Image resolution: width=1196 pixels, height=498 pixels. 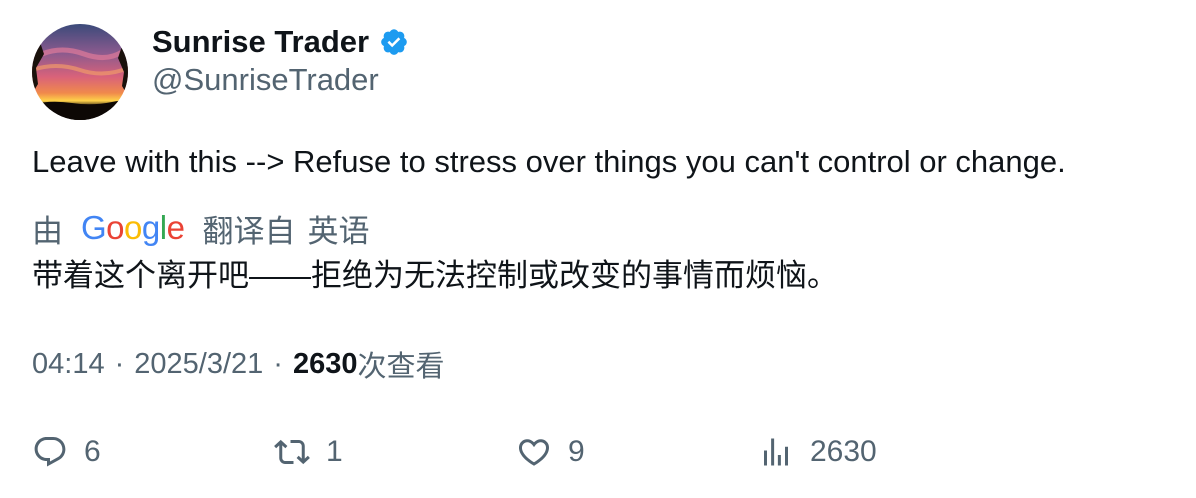 What do you see at coordinates (534, 452) in the screenshot?
I see `heart-icon` at bounding box center [534, 452].